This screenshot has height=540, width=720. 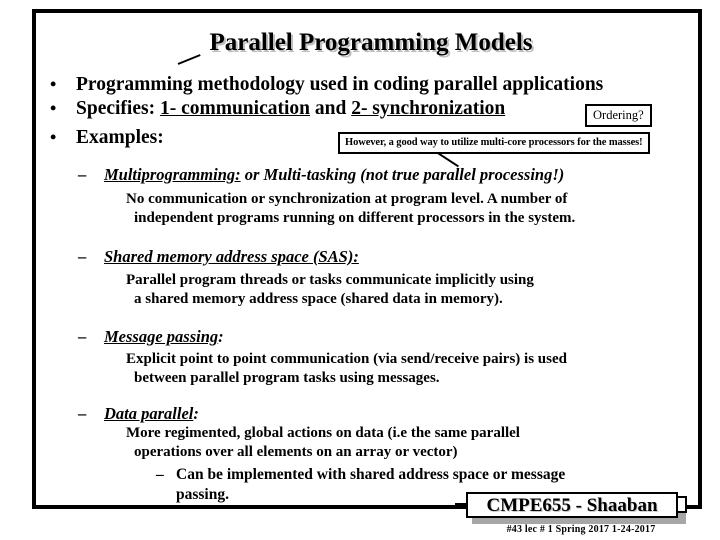 I want to click on model-heading-data-parallel: – Data parallel:, so click(x=138, y=413).